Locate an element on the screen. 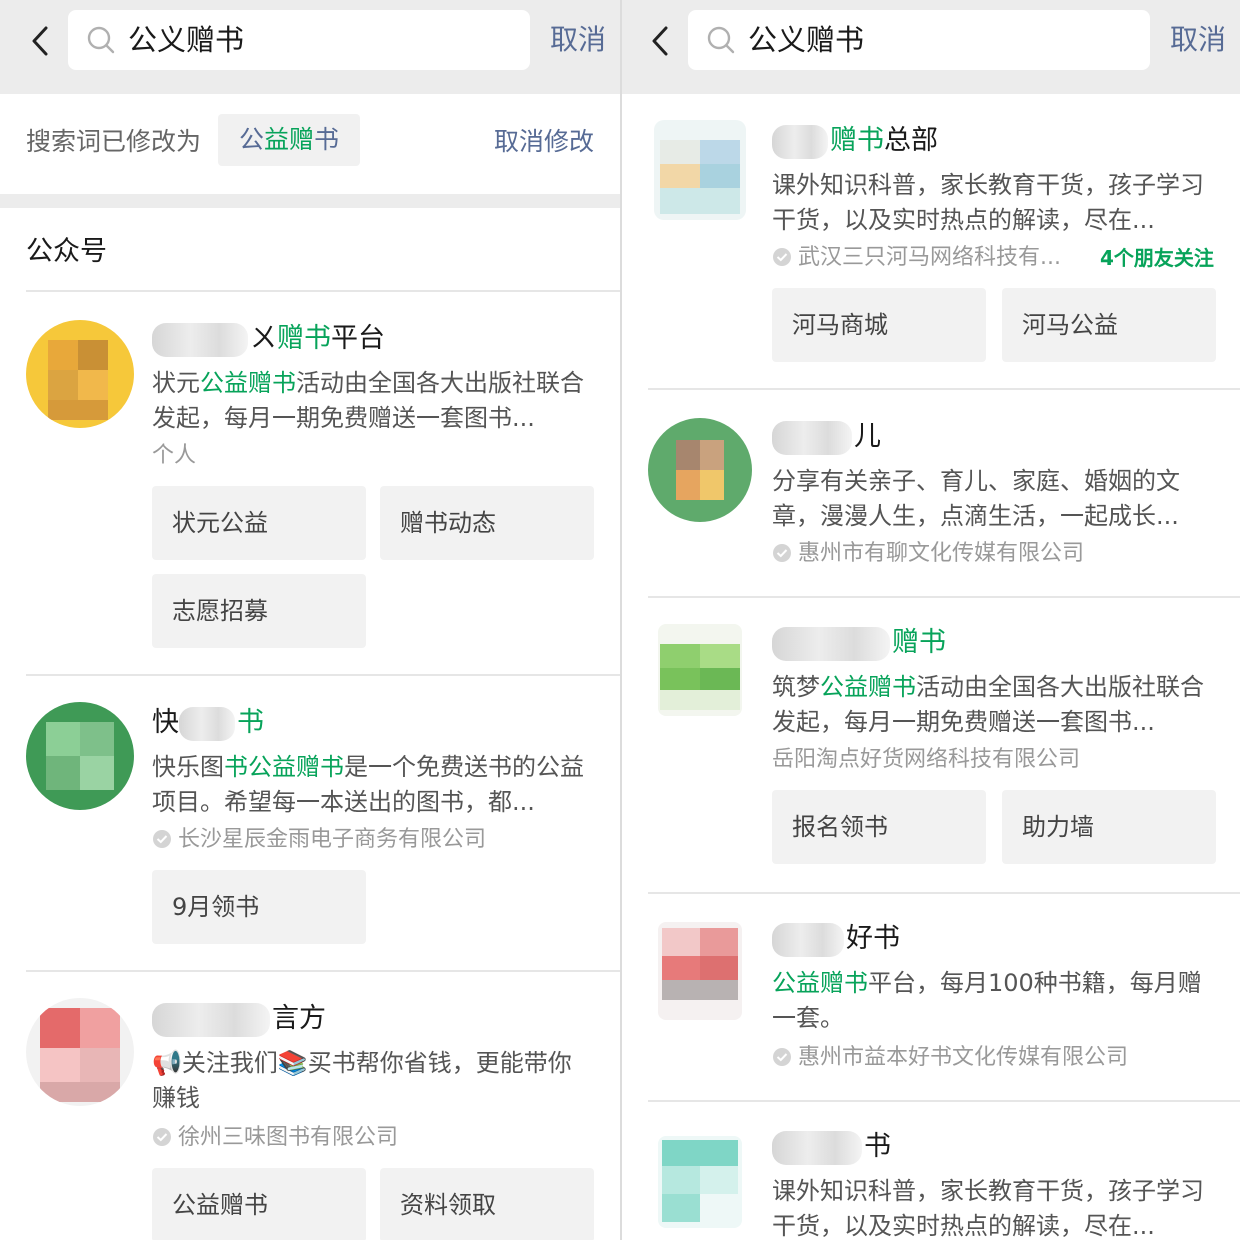  account-type: 个人 is located at coordinates (174, 455).